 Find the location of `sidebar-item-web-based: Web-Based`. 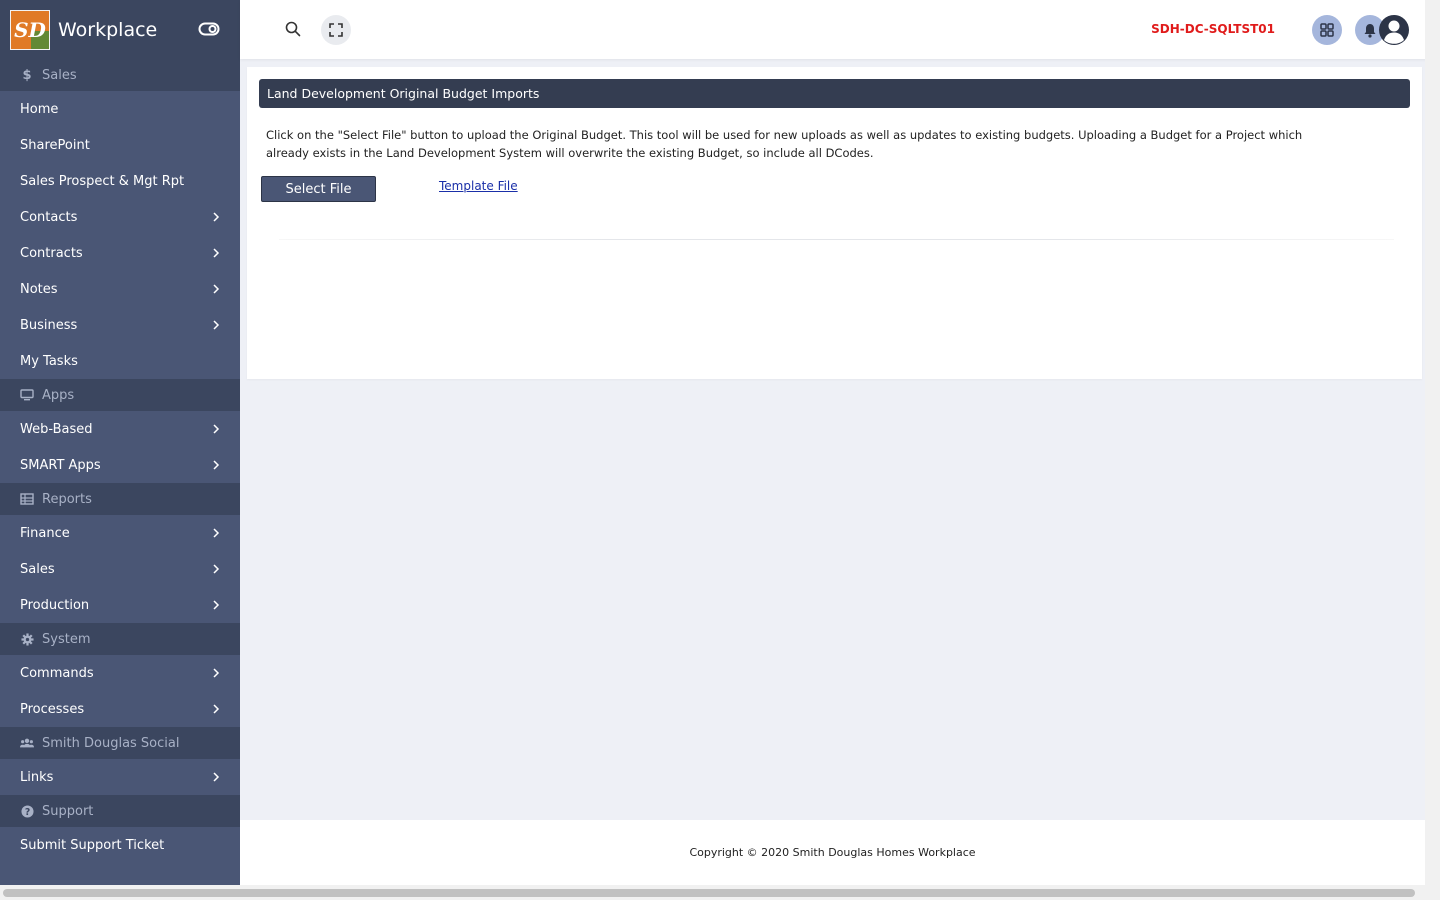

sidebar-item-web-based: Web-Based is located at coordinates (120, 429).